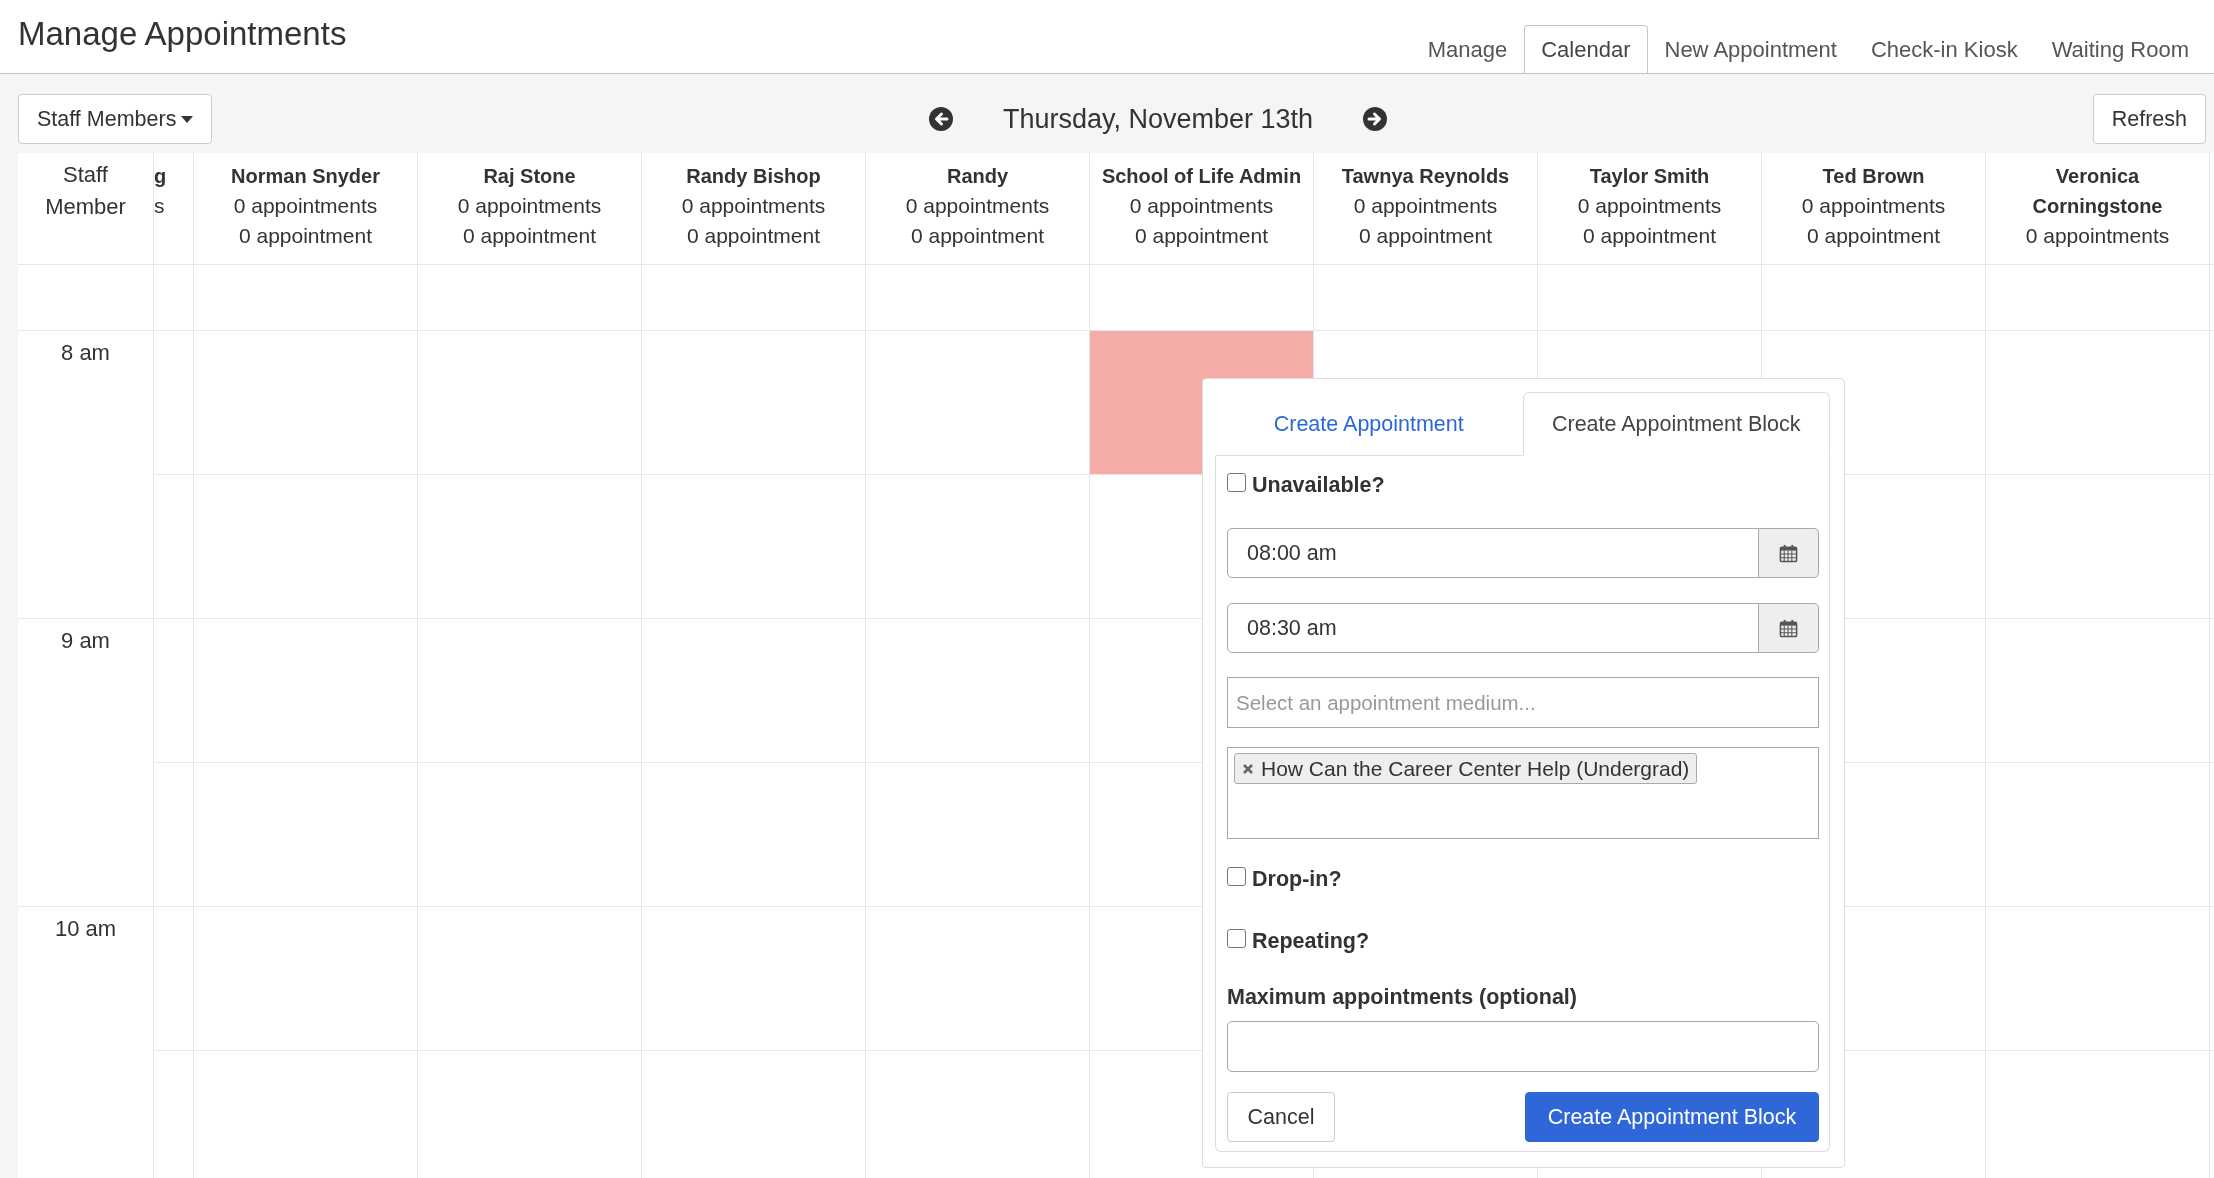 Image resolution: width=2214 pixels, height=1178 pixels. What do you see at coordinates (85, 640) in the screenshot?
I see `time-label: 9 am` at bounding box center [85, 640].